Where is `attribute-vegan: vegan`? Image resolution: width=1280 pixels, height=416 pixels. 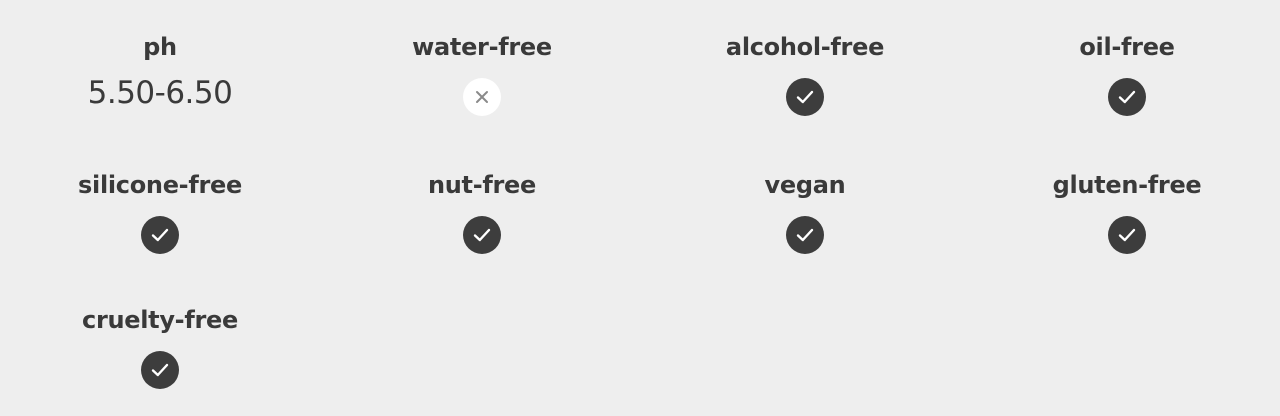
attribute-vegan: vegan is located at coordinates (805, 206).